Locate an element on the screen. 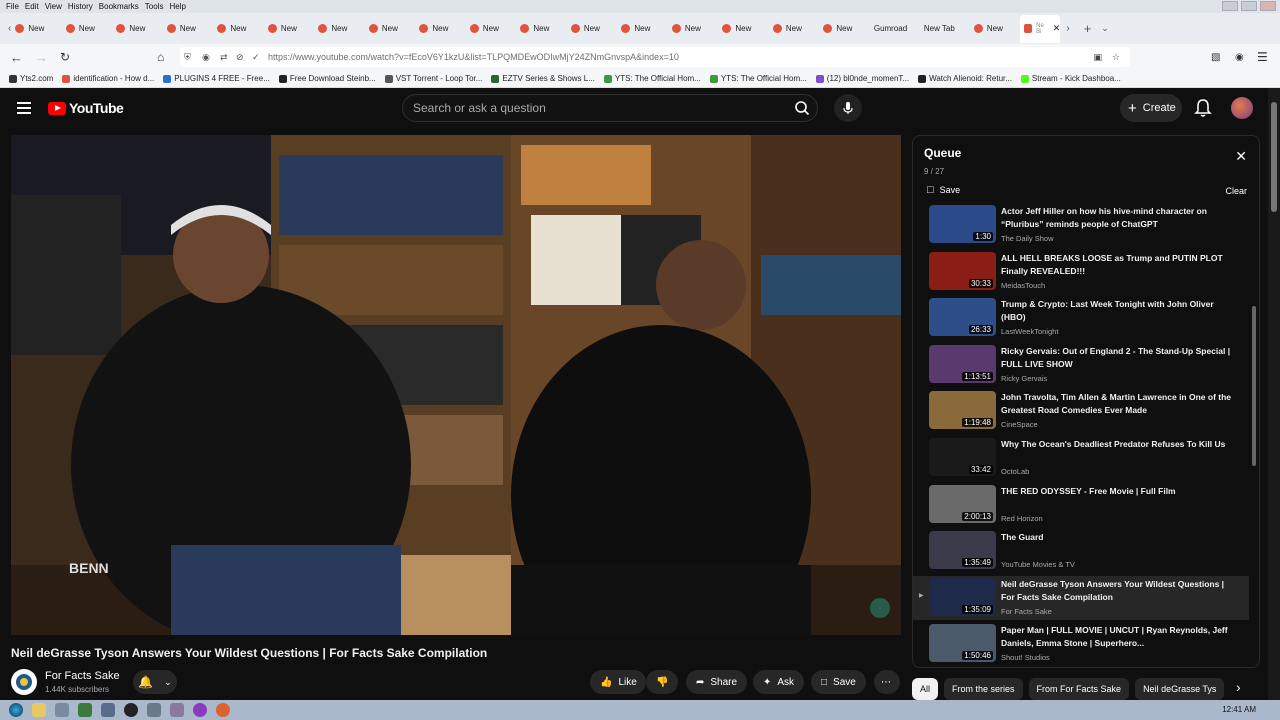  close-queue-icon: ✕ is located at coordinates (1241, 156).